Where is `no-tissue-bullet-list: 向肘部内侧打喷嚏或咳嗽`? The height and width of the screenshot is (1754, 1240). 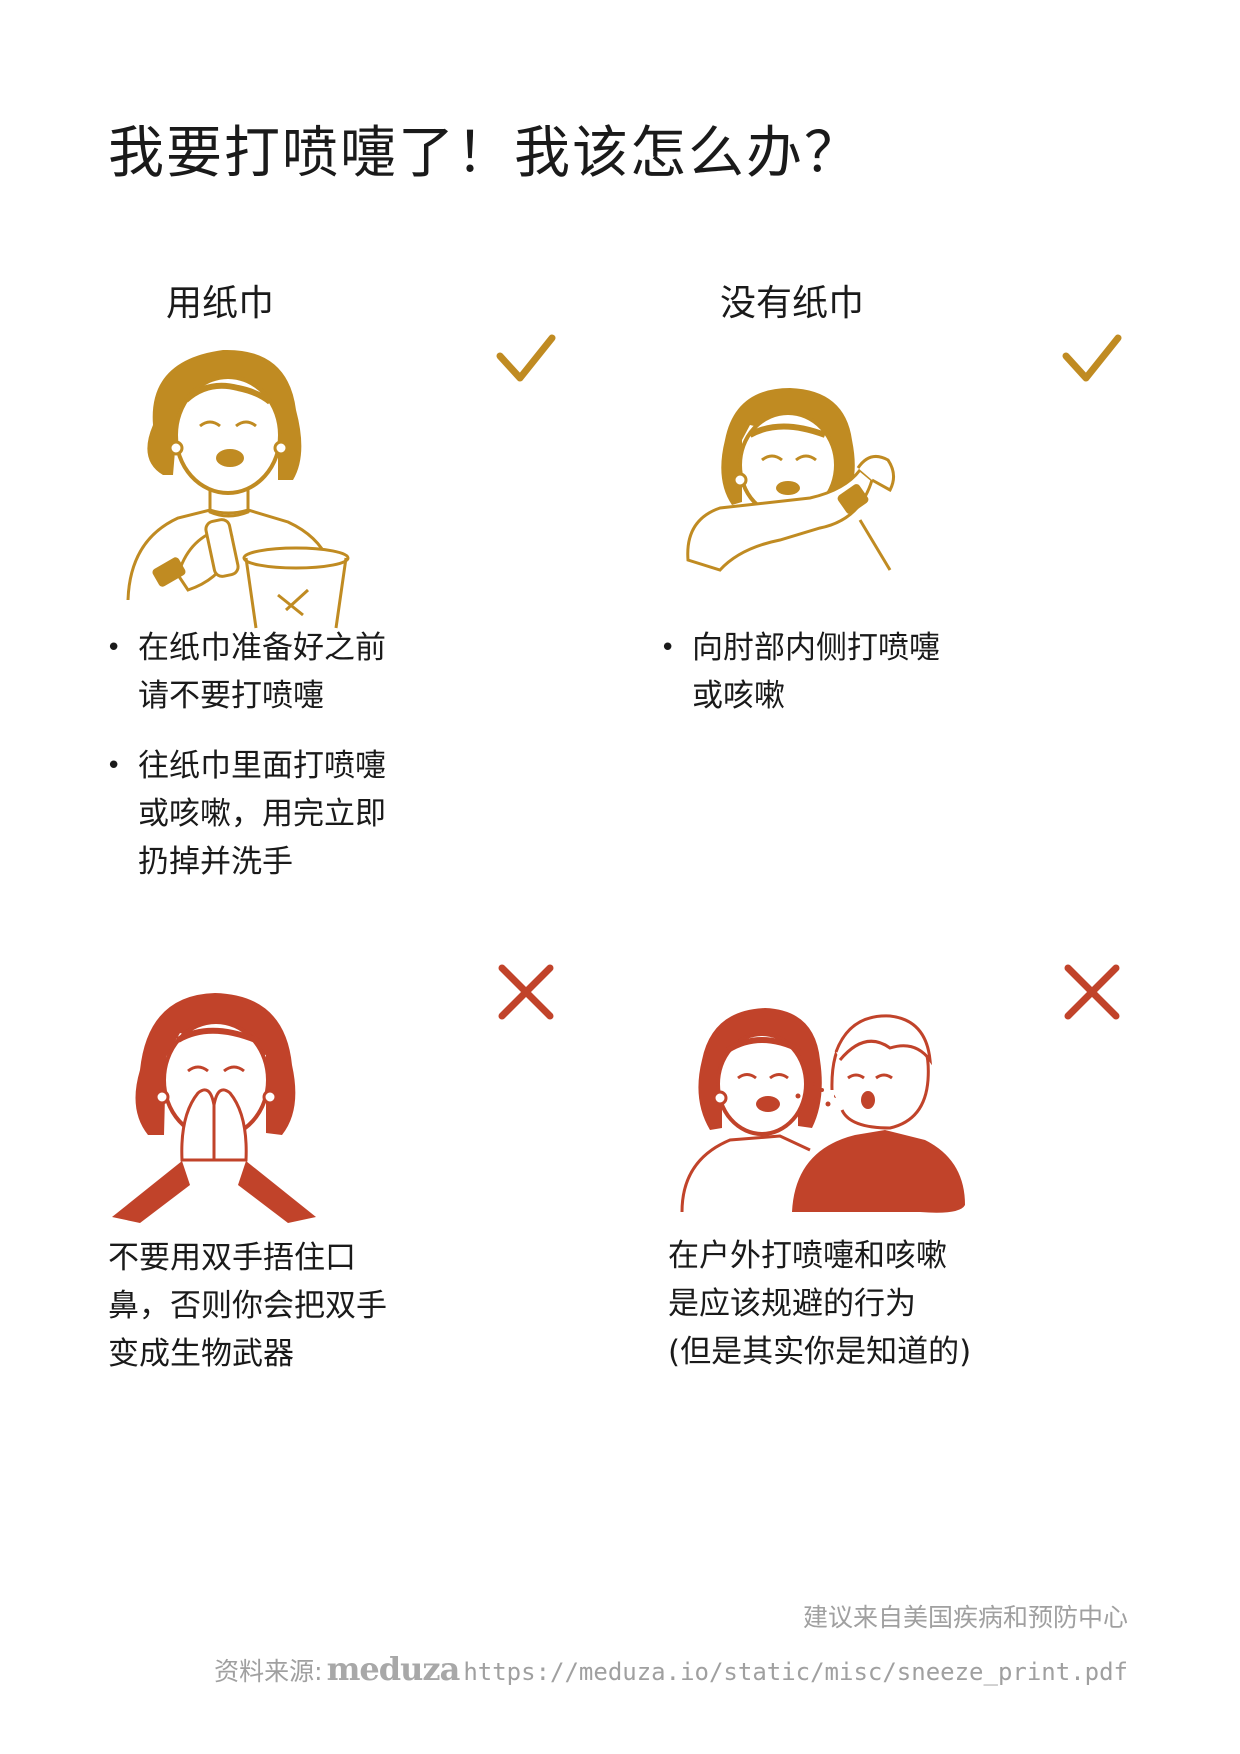 no-tissue-bullet-list: 向肘部内侧打喷嚏或咳嗽 is located at coordinates (800, 683).